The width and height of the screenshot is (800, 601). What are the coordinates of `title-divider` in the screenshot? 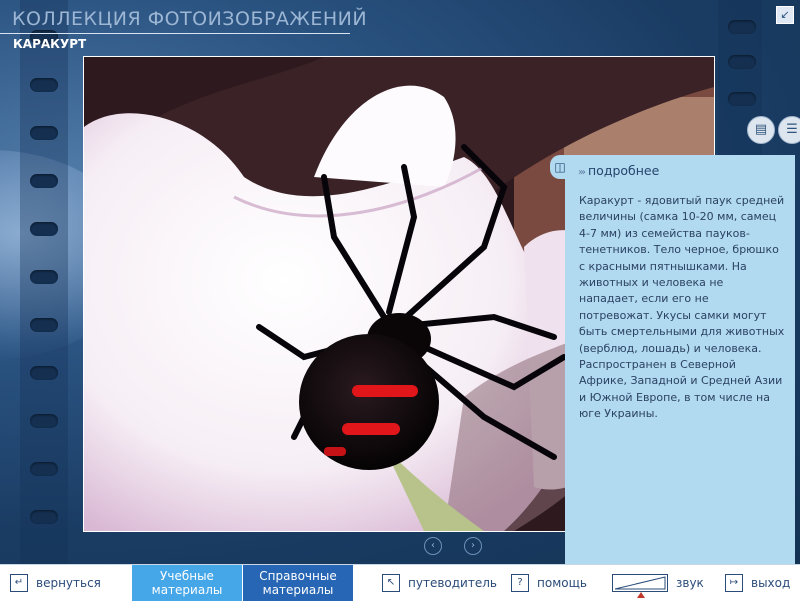 It's located at (175, 33).